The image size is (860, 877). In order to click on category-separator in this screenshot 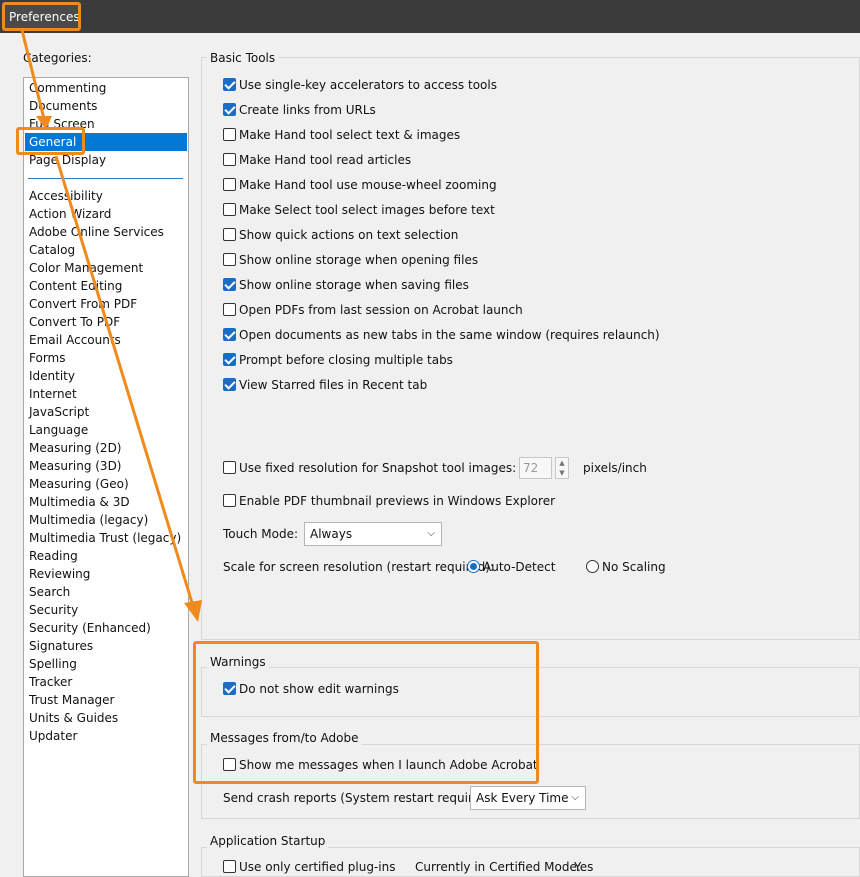, I will do `click(105, 178)`.